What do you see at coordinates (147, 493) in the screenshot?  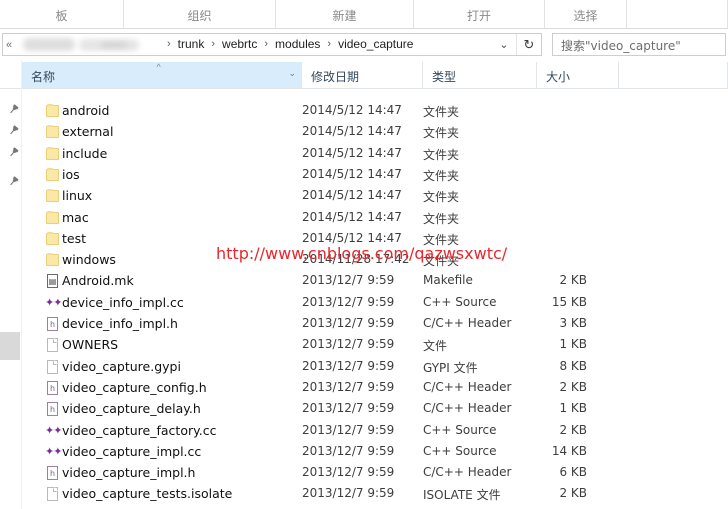 I see `file-name: video_capture_tests.isolate` at bounding box center [147, 493].